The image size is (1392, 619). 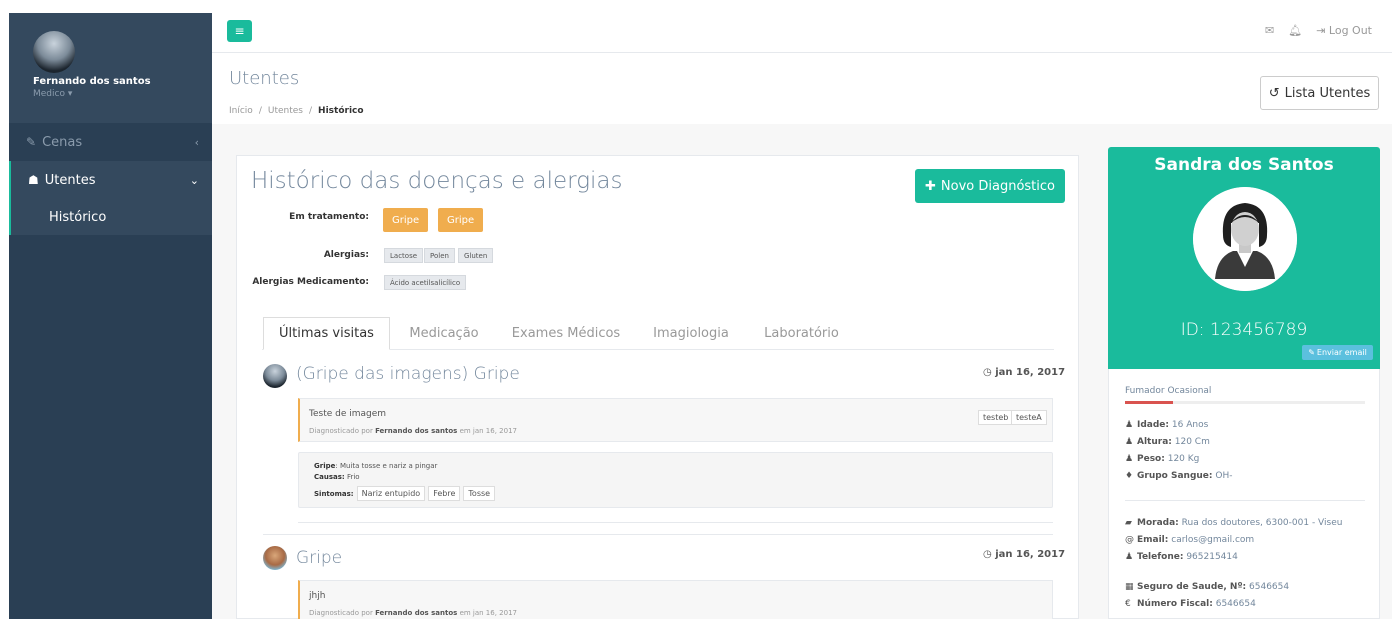 What do you see at coordinates (996, 417) in the screenshot?
I see `note-tag: testeb` at bounding box center [996, 417].